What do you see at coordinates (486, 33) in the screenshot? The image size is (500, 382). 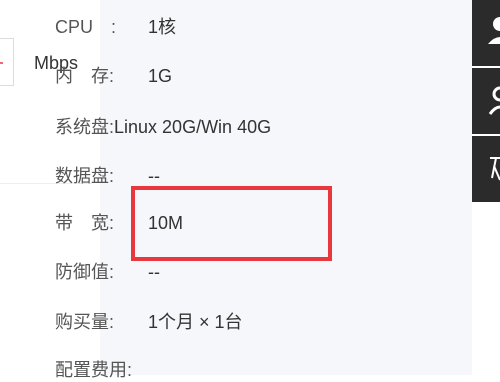 I see `toolbar-button-customer-service` at bounding box center [486, 33].